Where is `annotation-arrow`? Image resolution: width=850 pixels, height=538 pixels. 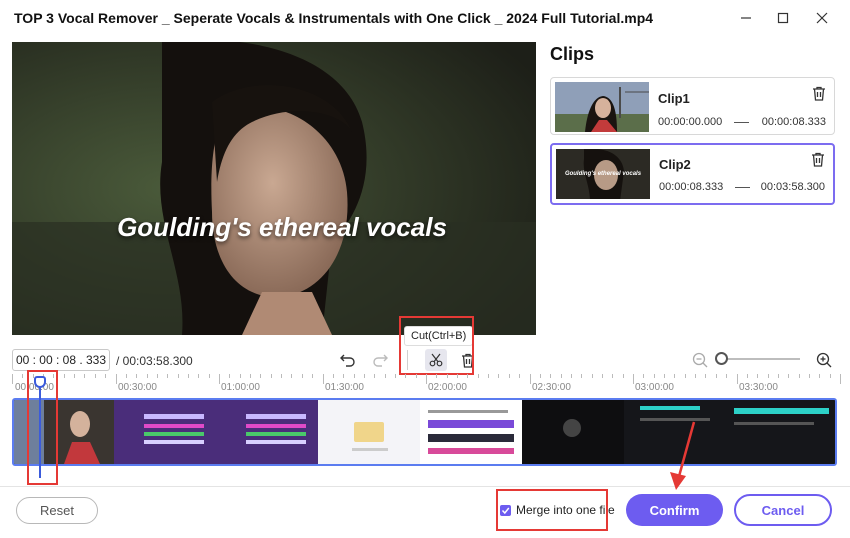
annotation-arrow is located at coordinates (683, 455).